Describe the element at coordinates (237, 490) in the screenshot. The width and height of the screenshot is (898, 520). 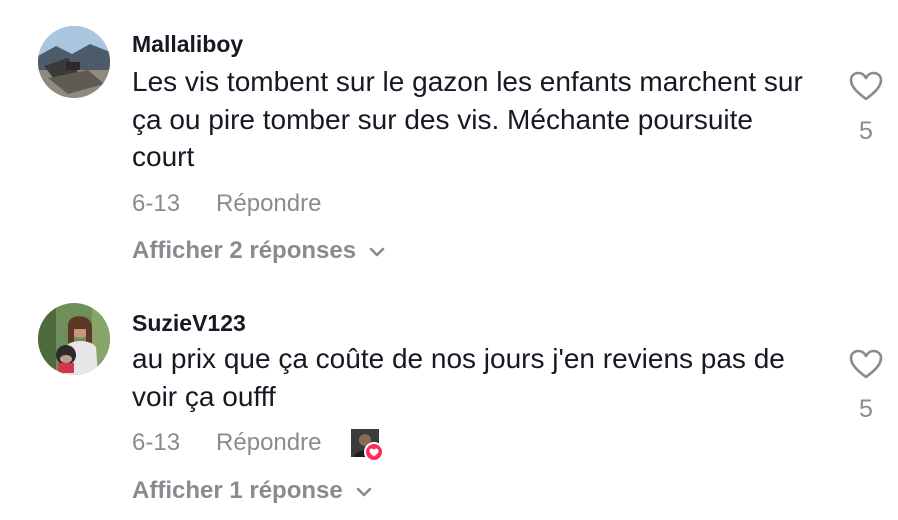
I see `view-replies-label: Afficher 1 réponse` at that location.